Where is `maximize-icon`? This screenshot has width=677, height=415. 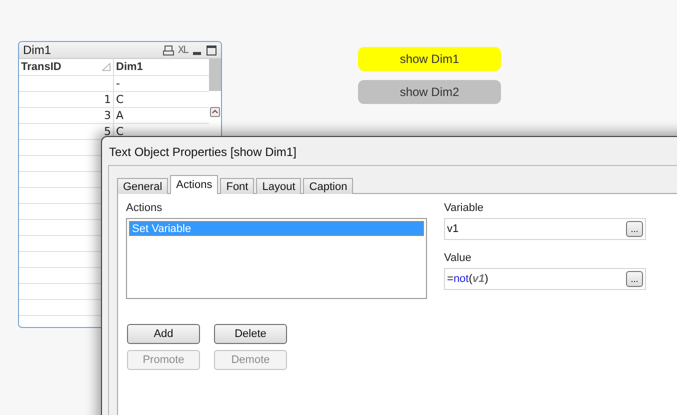
maximize-icon is located at coordinates (211, 50).